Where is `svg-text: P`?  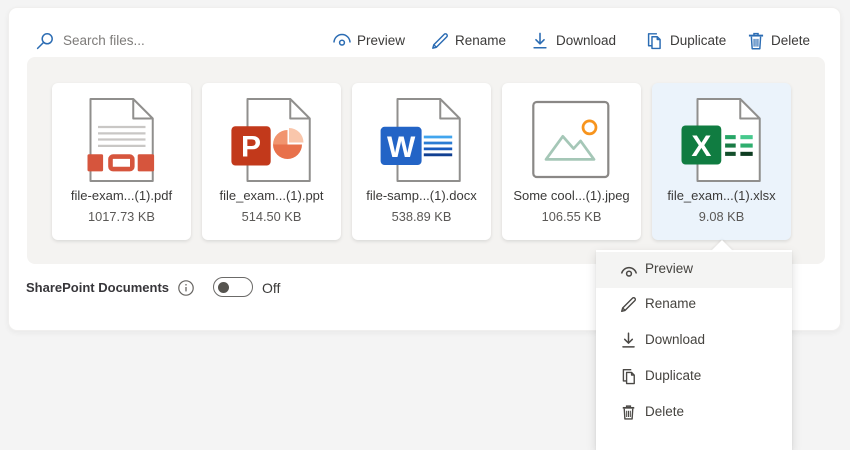
svg-text: P is located at coordinates (251, 147).